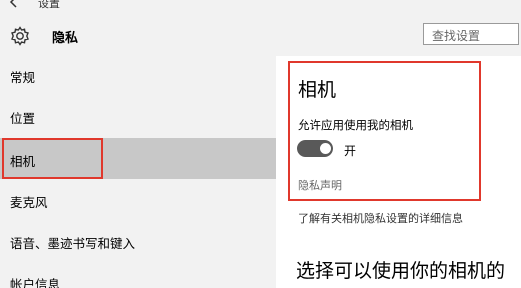 This screenshot has width=521, height=288. Describe the element at coordinates (317, 90) in the screenshot. I see `section-title: 相机` at that location.